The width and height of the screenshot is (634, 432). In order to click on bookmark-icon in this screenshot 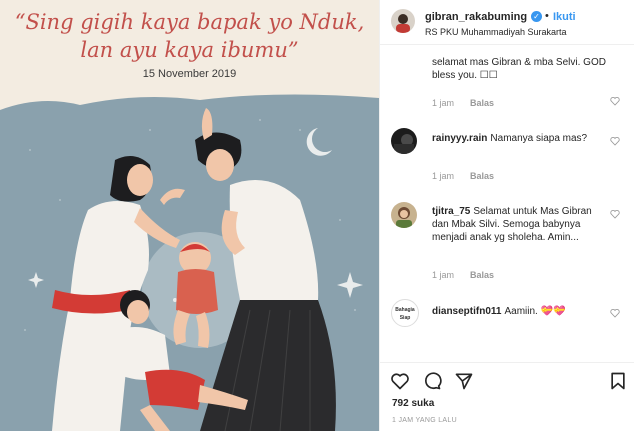, I will do `click(618, 381)`.